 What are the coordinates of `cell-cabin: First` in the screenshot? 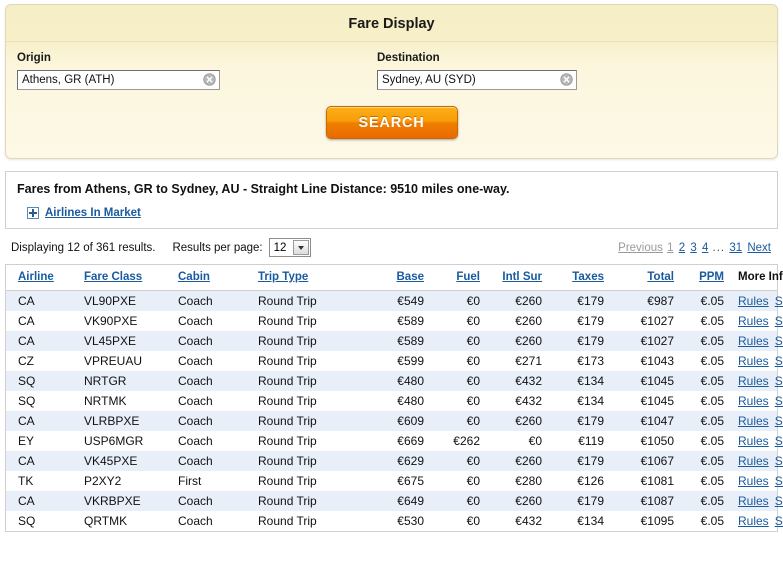 It's located at (205, 481).